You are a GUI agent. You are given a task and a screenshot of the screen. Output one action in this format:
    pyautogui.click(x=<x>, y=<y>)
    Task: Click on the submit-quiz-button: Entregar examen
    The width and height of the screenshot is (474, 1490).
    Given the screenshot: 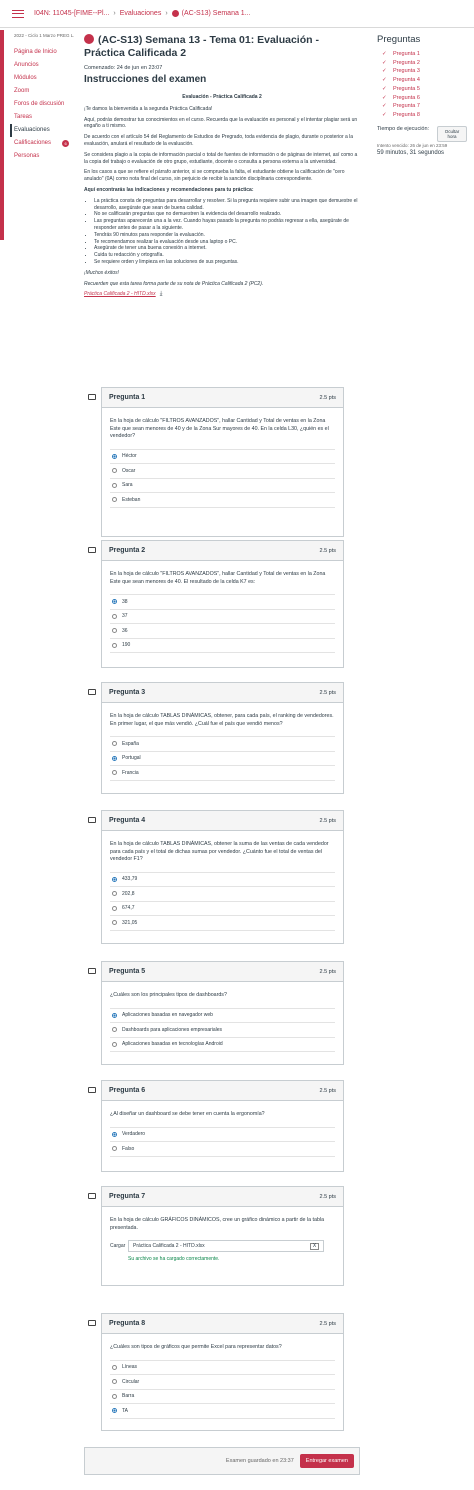 What is the action you would take?
    pyautogui.click(x=326, y=1461)
    